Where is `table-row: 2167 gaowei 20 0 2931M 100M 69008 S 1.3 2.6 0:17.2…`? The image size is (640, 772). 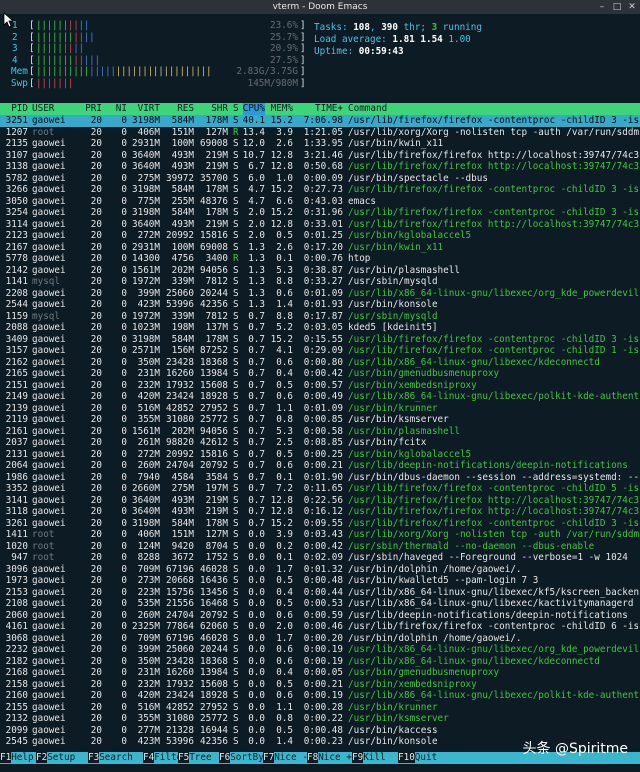 table-row: 2167 gaowei 20 0 2931M 100M 69008 S 1.3 2.6 0:17.2… is located at coordinates (320, 248).